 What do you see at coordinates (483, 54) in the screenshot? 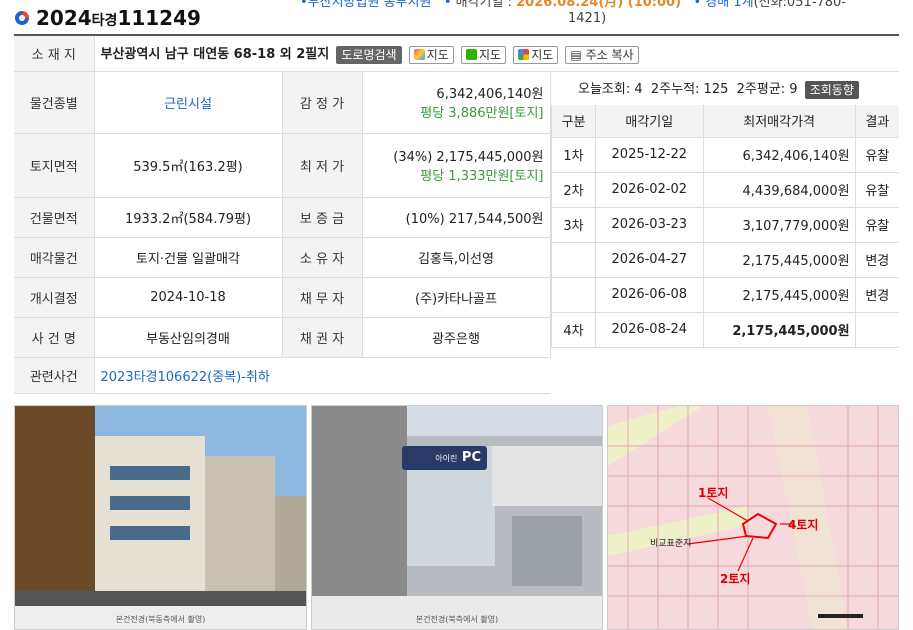
I see `map-naver-button: 지도` at bounding box center [483, 54].